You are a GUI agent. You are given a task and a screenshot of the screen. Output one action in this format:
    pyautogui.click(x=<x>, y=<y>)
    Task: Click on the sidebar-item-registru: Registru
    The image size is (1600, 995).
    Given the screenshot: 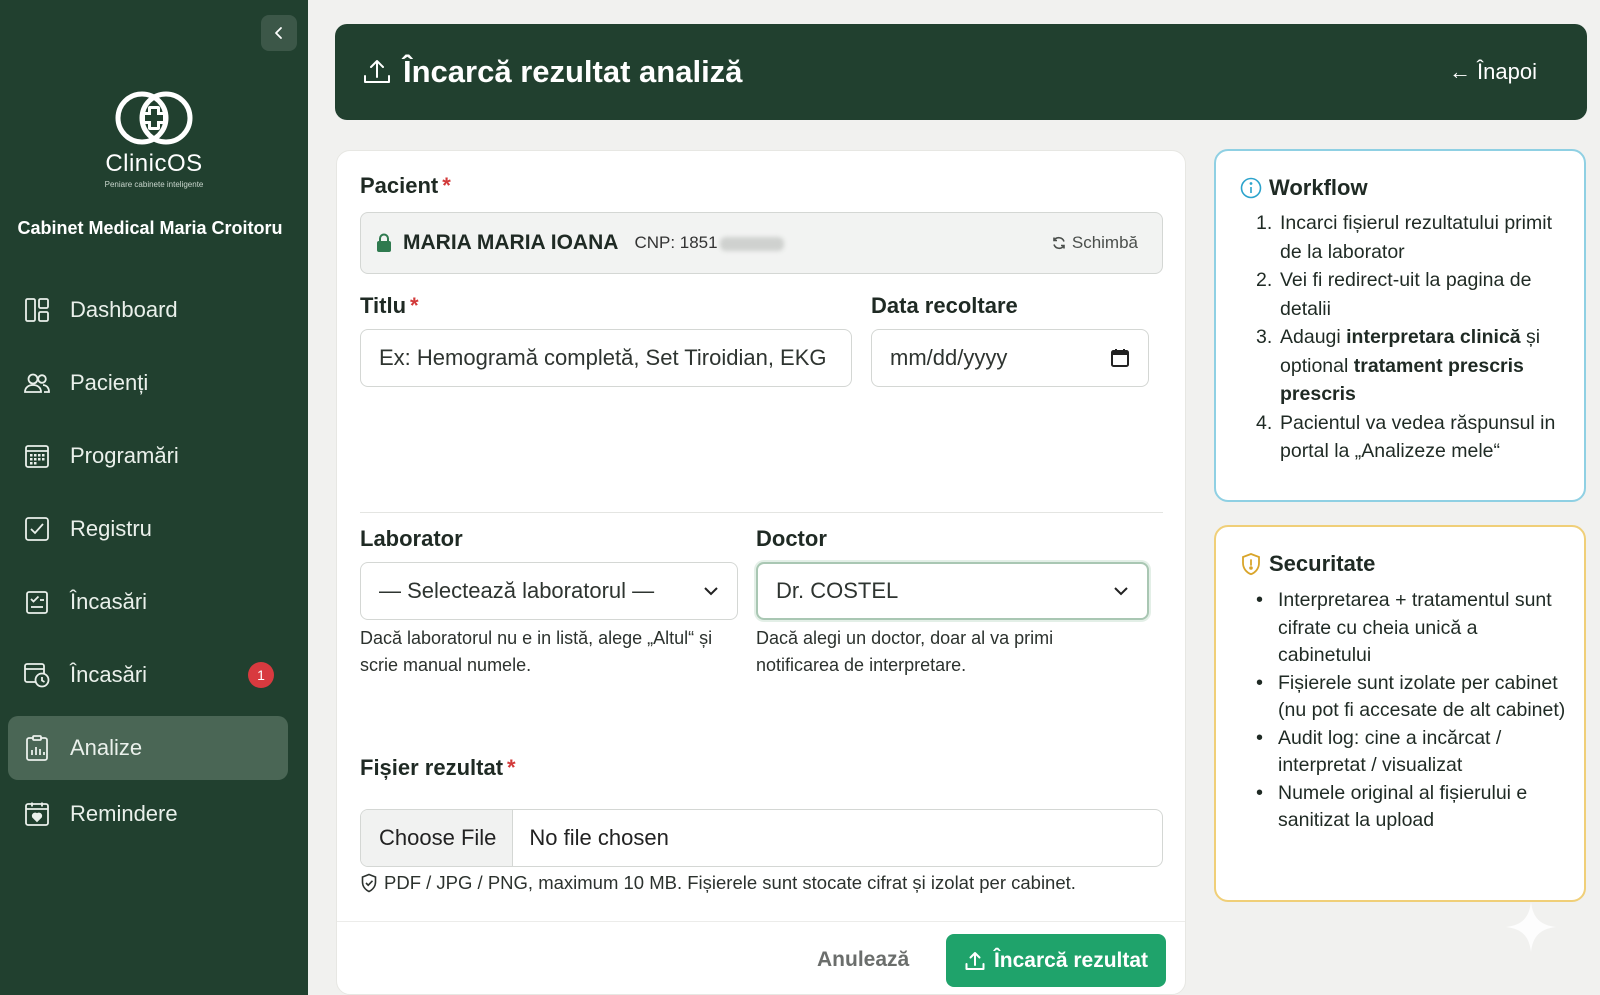 What is the action you would take?
    pyautogui.click(x=148, y=529)
    